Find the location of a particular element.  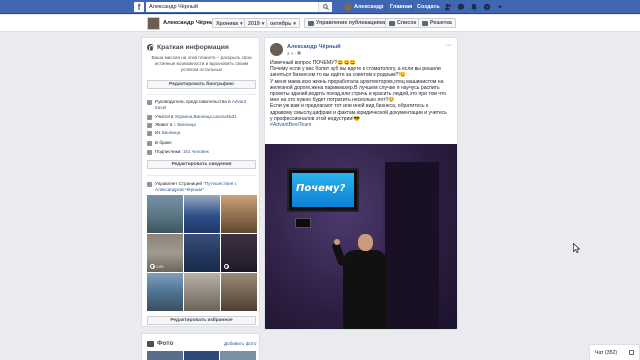

info-from-link: Винница is located at coordinates (171, 132).